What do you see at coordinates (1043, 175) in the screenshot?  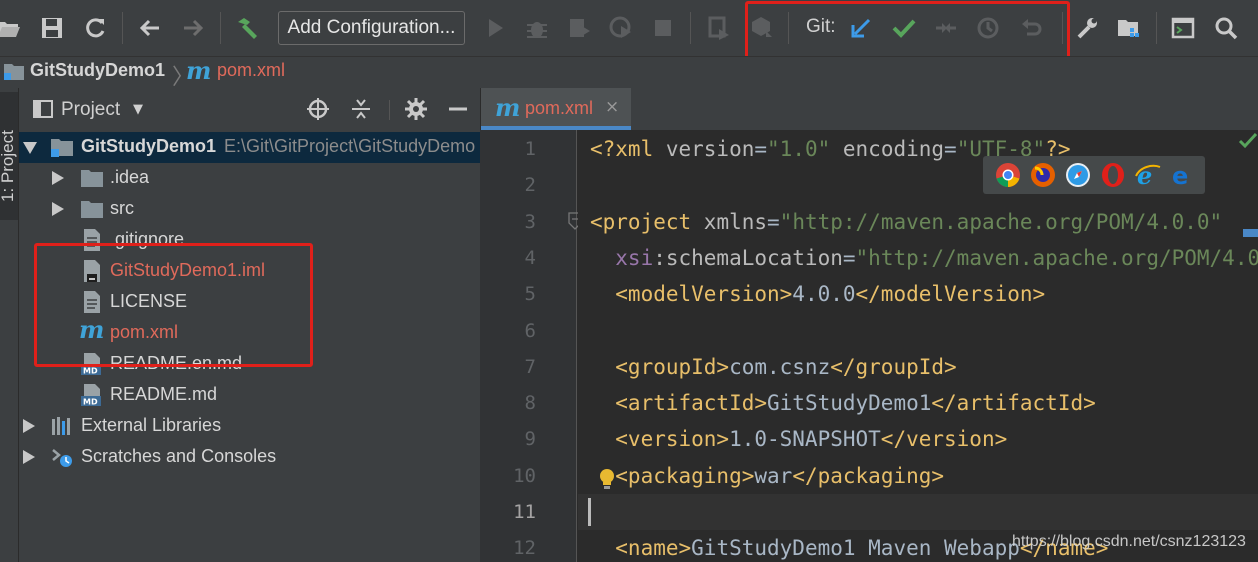 I see `firefox-icon` at bounding box center [1043, 175].